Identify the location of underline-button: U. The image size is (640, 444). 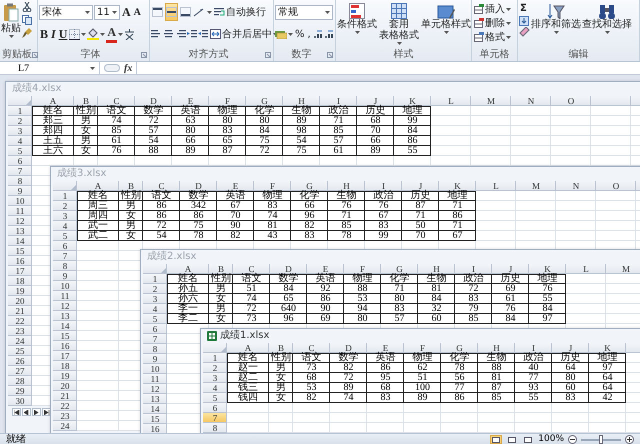
(63, 34).